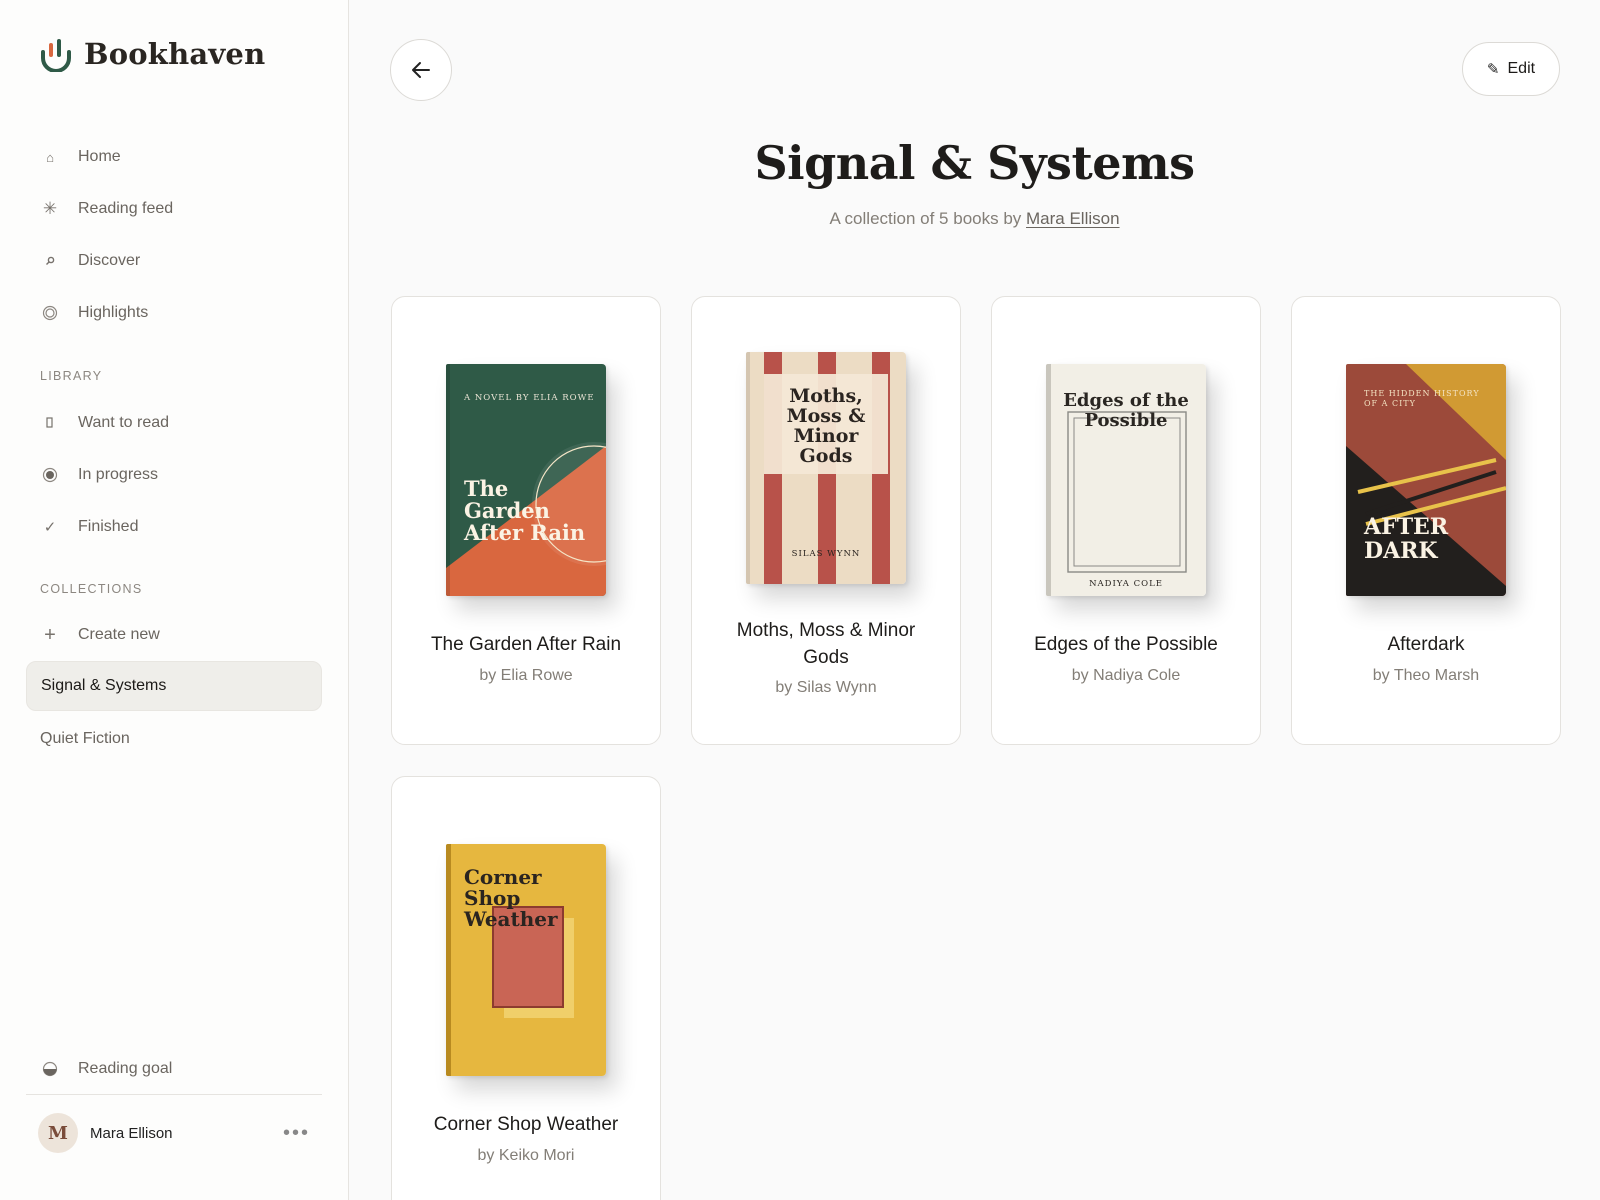 Image resolution: width=1600 pixels, height=1200 pixels. Describe the element at coordinates (826, 644) in the screenshot. I see `book-title: Moths, Moss & Minor Gods` at that location.